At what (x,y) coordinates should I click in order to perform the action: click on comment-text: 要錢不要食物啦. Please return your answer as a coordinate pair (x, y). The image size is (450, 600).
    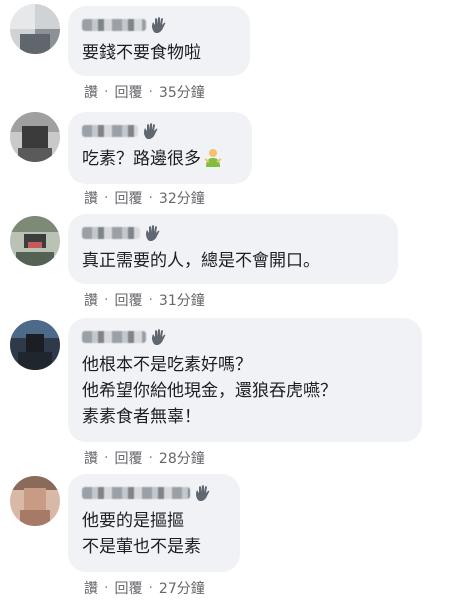
    Looking at the image, I should click on (141, 53).